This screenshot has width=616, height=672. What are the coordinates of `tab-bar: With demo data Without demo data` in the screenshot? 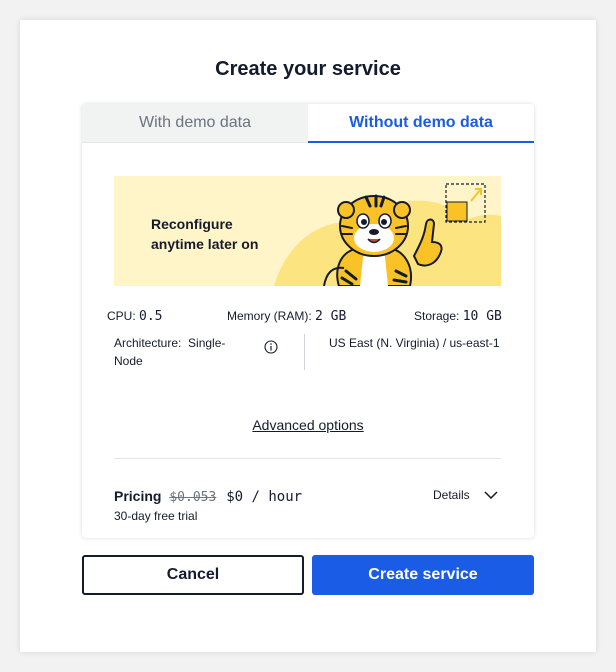 It's located at (308, 123).